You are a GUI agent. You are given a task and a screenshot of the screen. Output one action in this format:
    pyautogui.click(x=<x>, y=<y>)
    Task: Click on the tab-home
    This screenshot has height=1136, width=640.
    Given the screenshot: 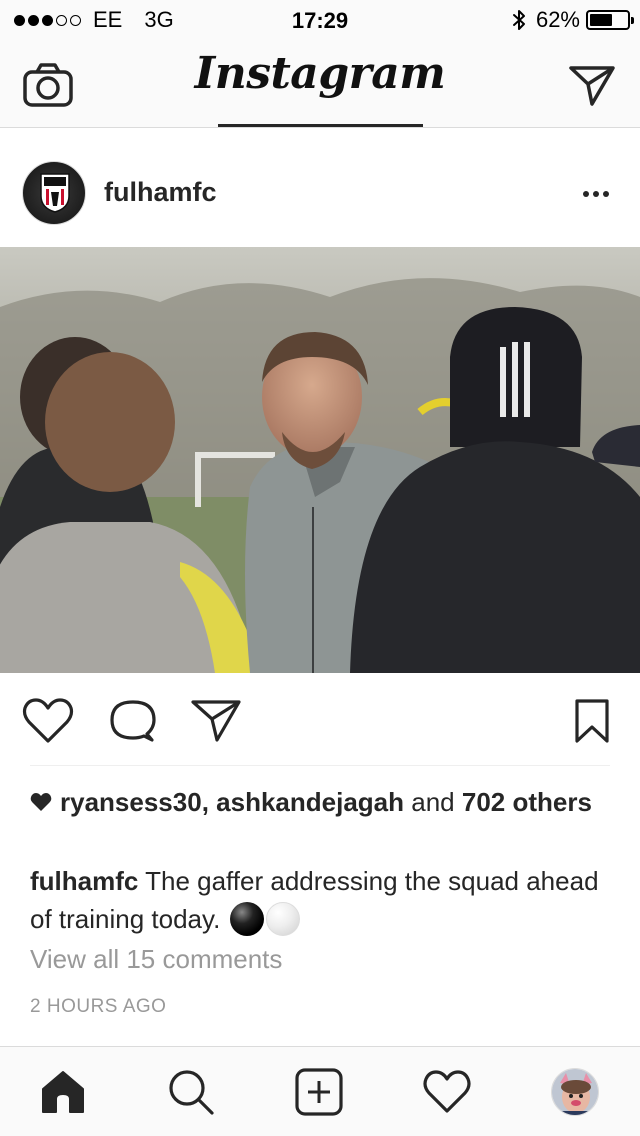 What is the action you would take?
    pyautogui.click(x=63, y=1092)
    